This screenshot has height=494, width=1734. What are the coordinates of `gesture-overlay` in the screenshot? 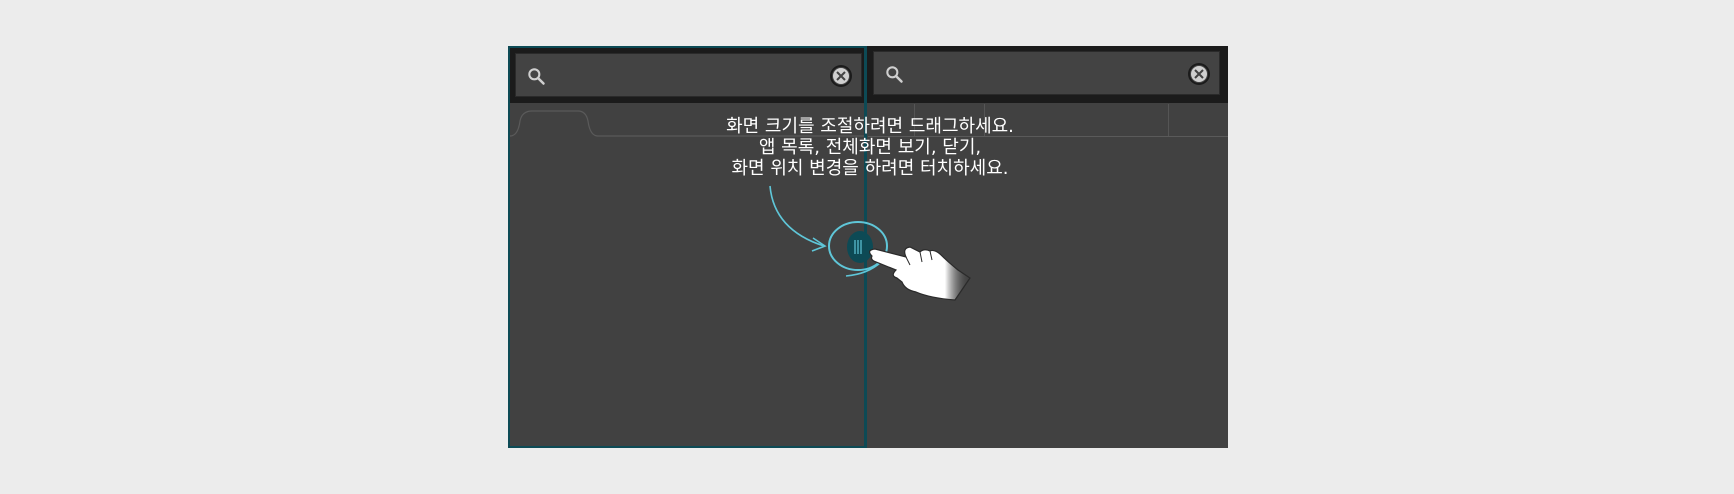 It's located at (870, 243).